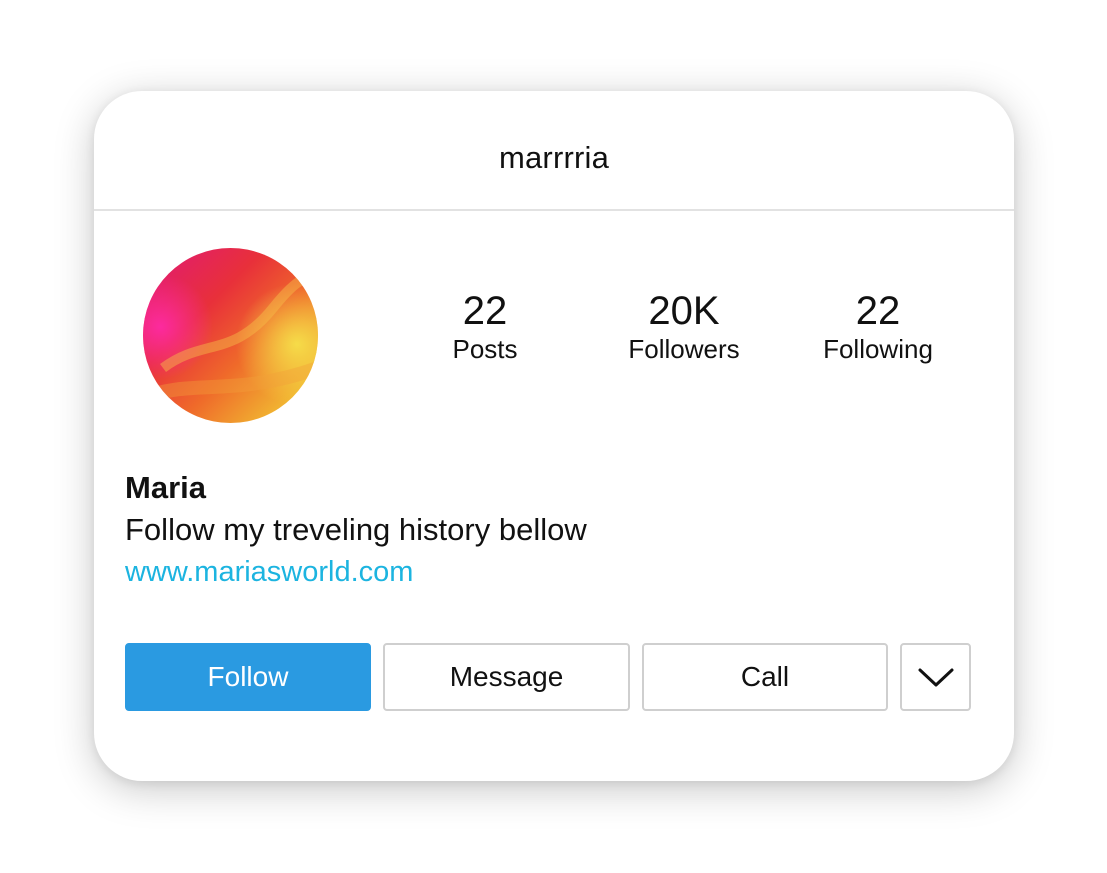 Image resolution: width=1107 pixels, height=873 pixels. What do you see at coordinates (485, 311) in the screenshot?
I see `posts-count: 22` at bounding box center [485, 311].